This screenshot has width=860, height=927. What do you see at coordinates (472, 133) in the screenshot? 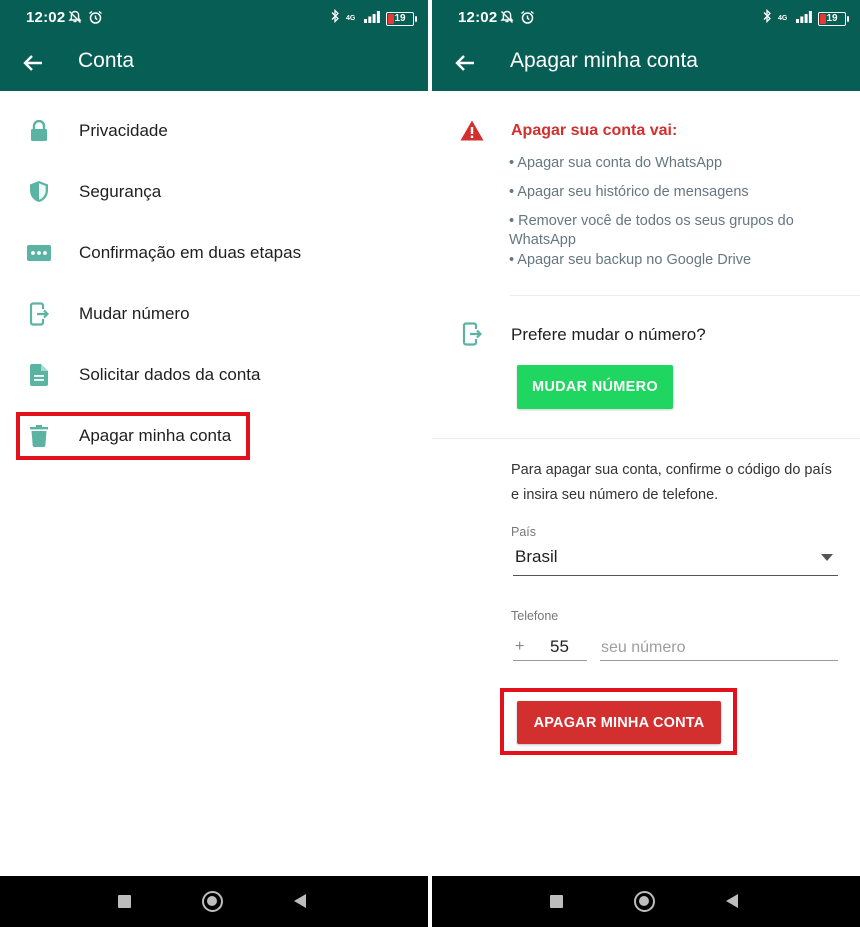
I see `warning-icon` at bounding box center [472, 133].